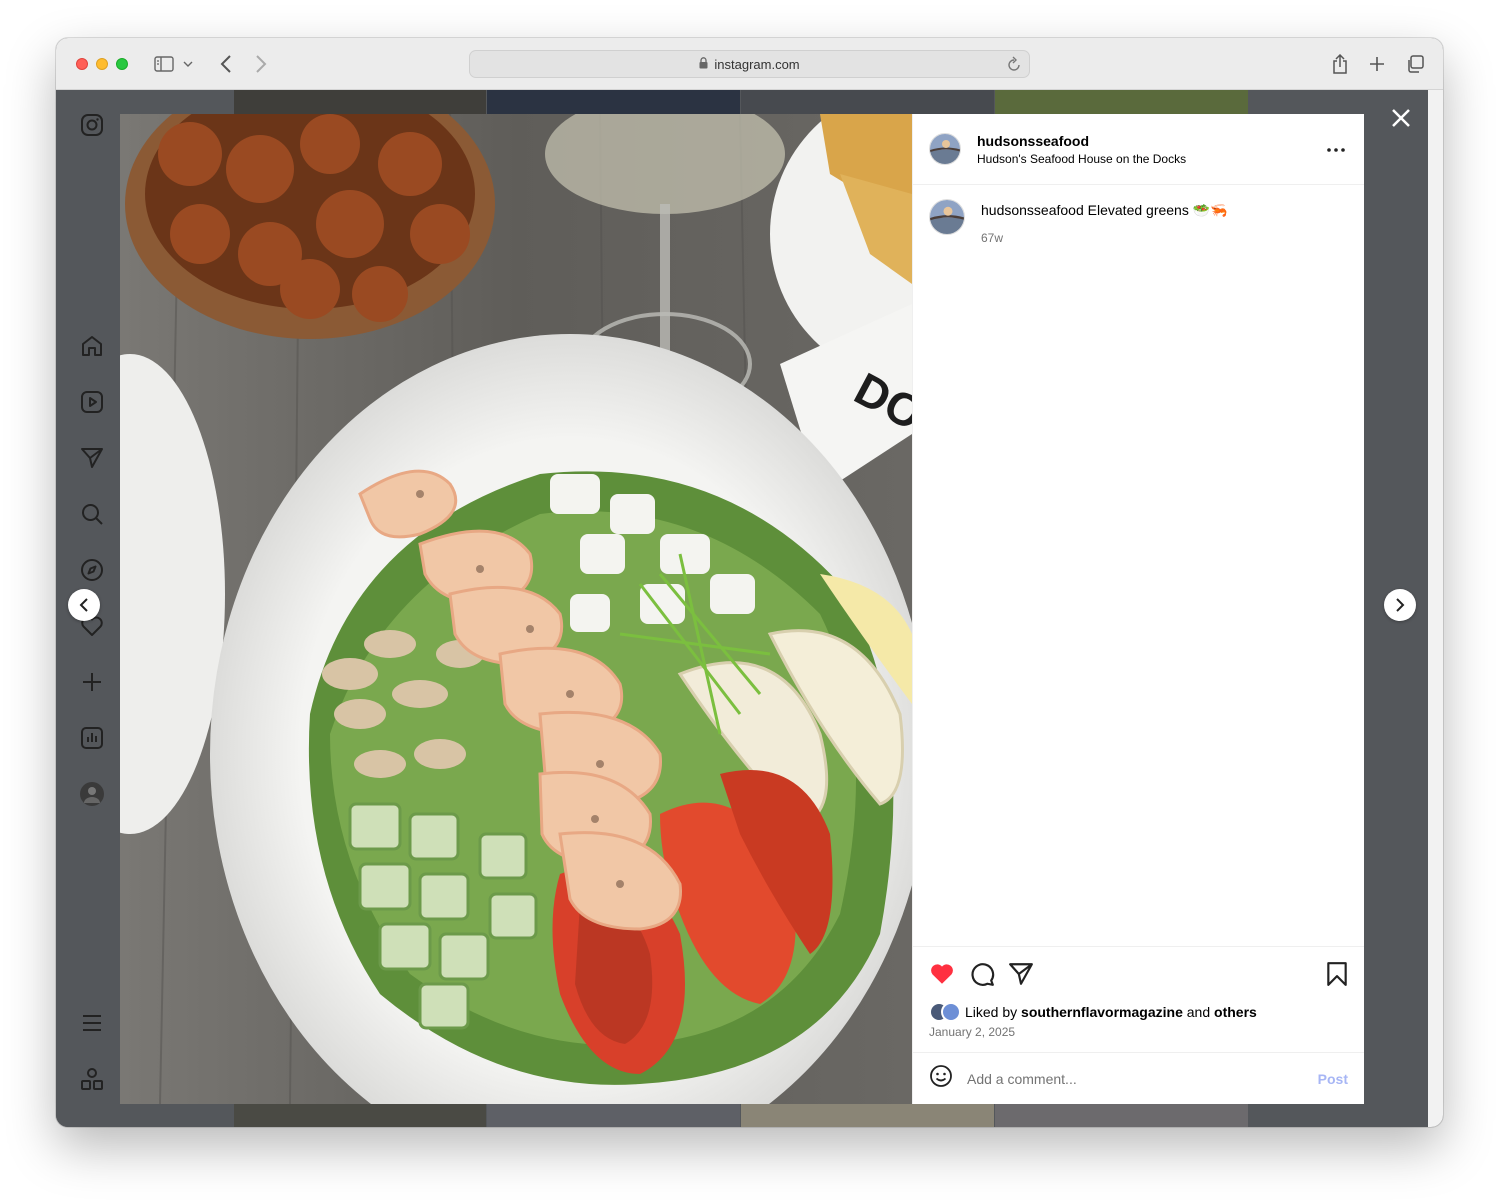 The height and width of the screenshot is (1202, 1499). What do you see at coordinates (1014, 65) in the screenshot?
I see `reload-icon` at bounding box center [1014, 65].